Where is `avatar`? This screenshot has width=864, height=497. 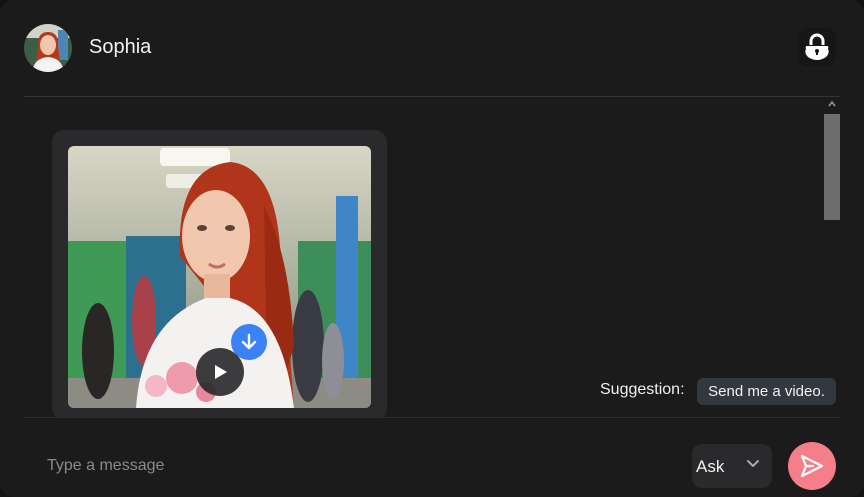
avatar is located at coordinates (48, 48).